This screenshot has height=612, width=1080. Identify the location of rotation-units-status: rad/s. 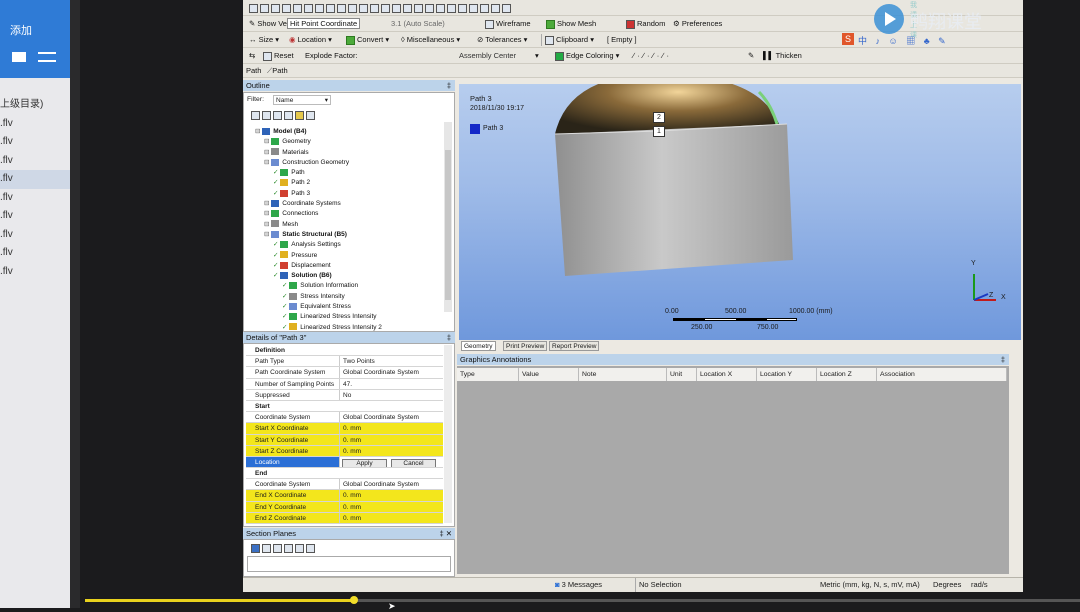
(979, 584).